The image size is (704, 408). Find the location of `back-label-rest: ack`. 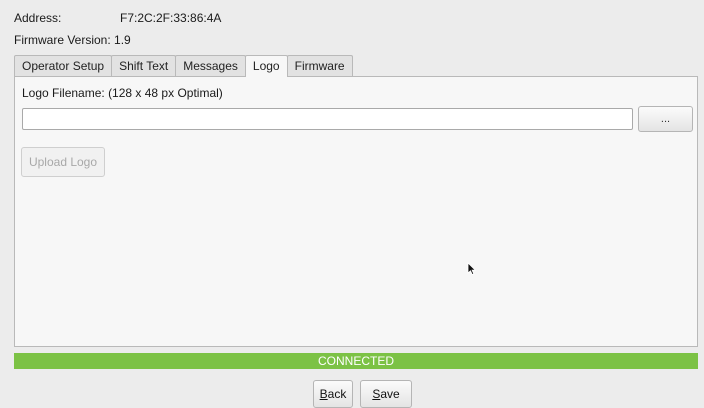

back-label-rest: ack is located at coordinates (337, 394).